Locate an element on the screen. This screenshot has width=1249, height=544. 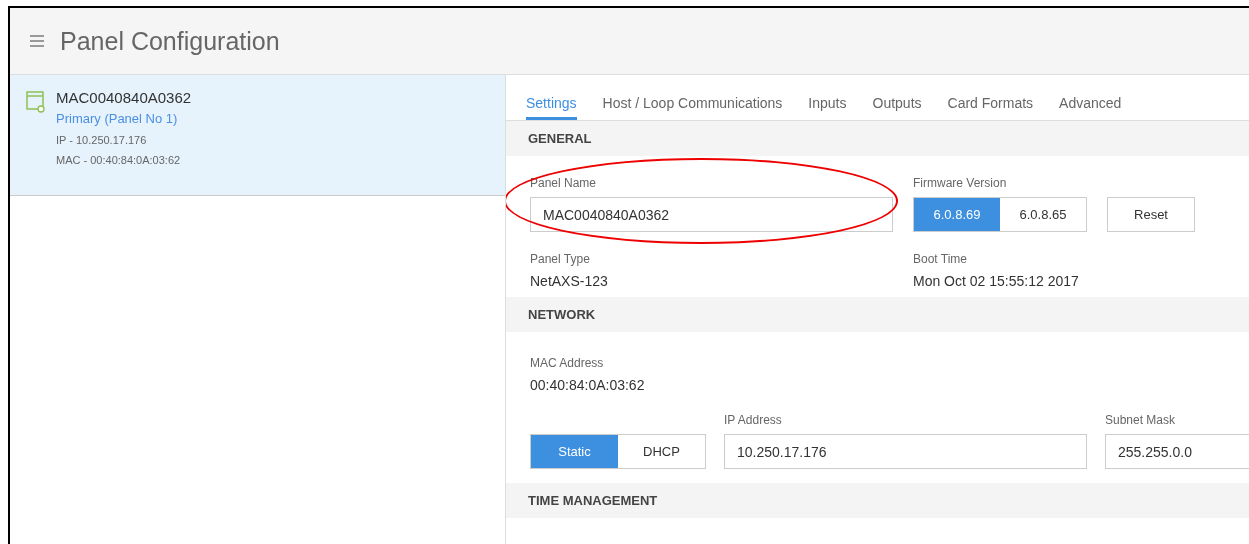
field-label: Firmware Version is located at coordinates (960, 183).